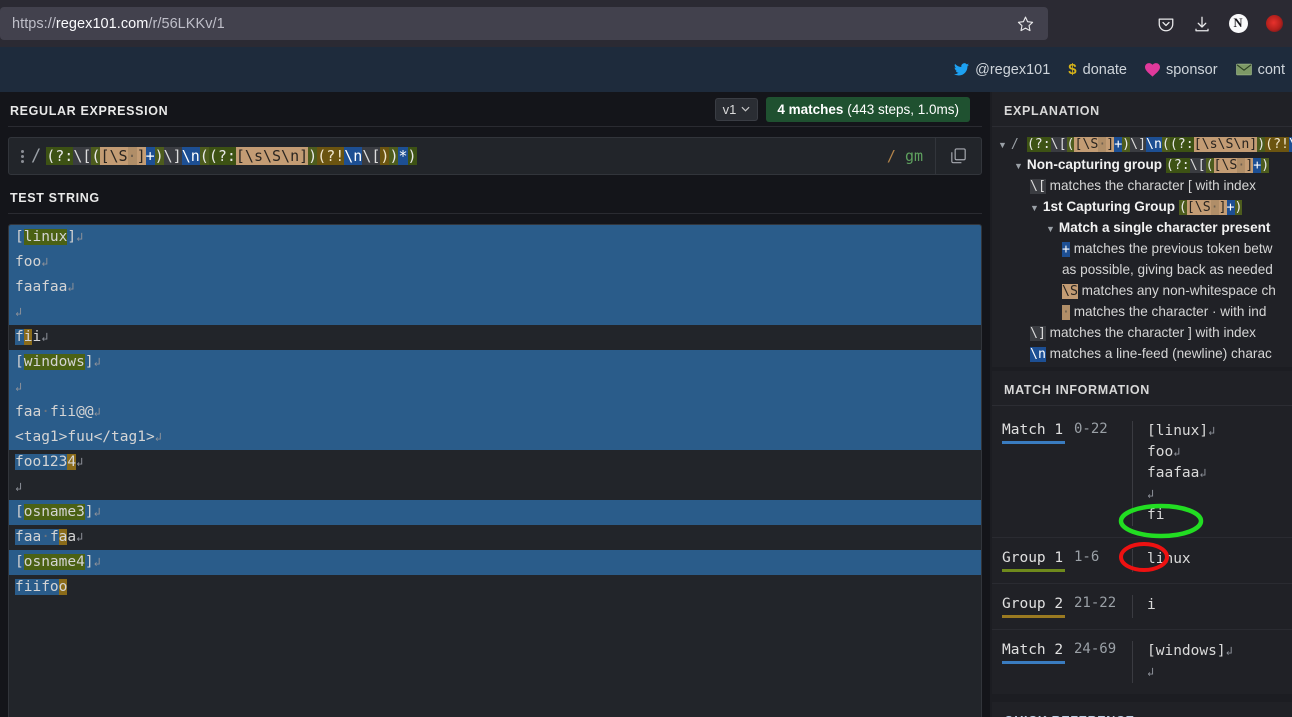  Describe the element at coordinates (736, 109) in the screenshot. I see `regex-version-selector: v1` at that location.